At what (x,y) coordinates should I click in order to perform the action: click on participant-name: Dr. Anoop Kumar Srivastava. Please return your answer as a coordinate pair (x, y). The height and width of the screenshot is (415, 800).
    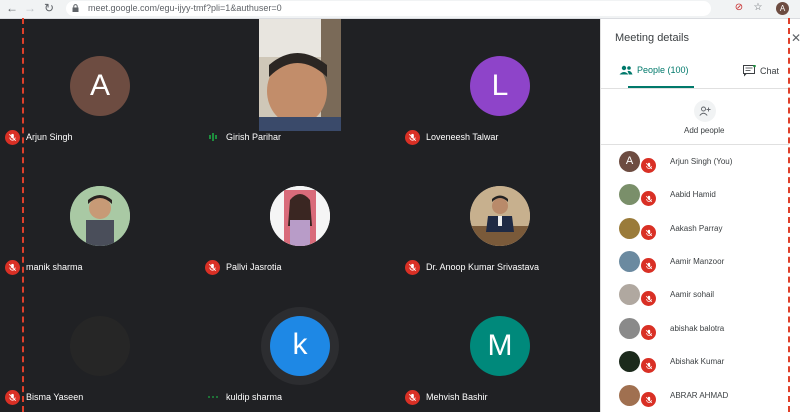
    Looking at the image, I should click on (483, 267).